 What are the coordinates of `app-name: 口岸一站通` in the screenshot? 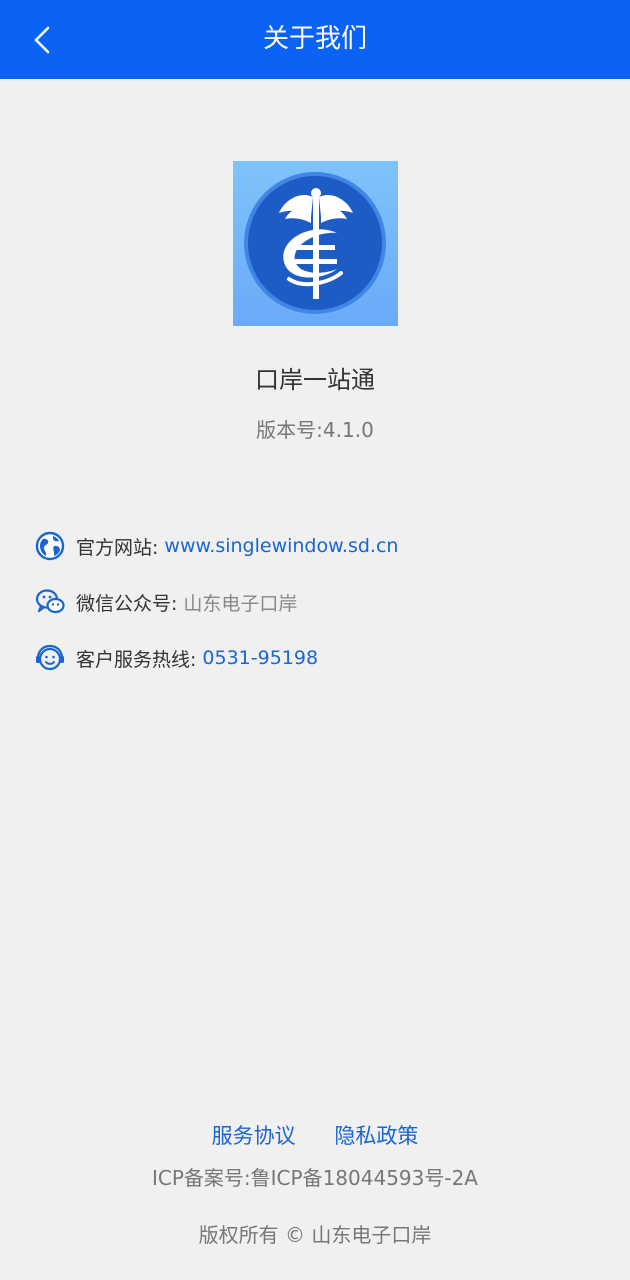 It's located at (315, 380).